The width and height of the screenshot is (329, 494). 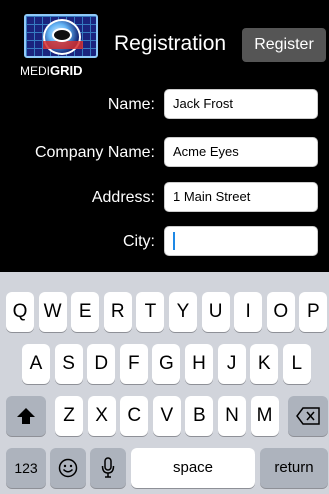 I want to click on emoji-icon, so click(x=68, y=468).